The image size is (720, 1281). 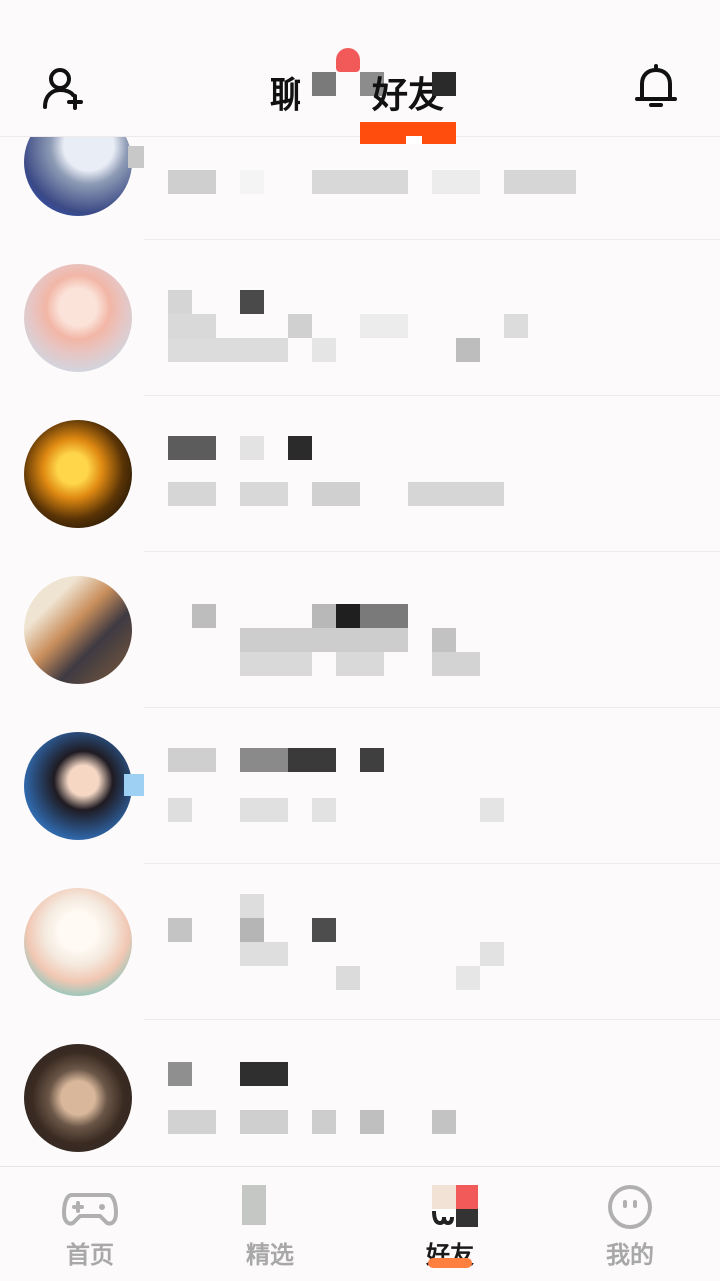 What do you see at coordinates (630, 1207) in the screenshot?
I see `smiley-icon` at bounding box center [630, 1207].